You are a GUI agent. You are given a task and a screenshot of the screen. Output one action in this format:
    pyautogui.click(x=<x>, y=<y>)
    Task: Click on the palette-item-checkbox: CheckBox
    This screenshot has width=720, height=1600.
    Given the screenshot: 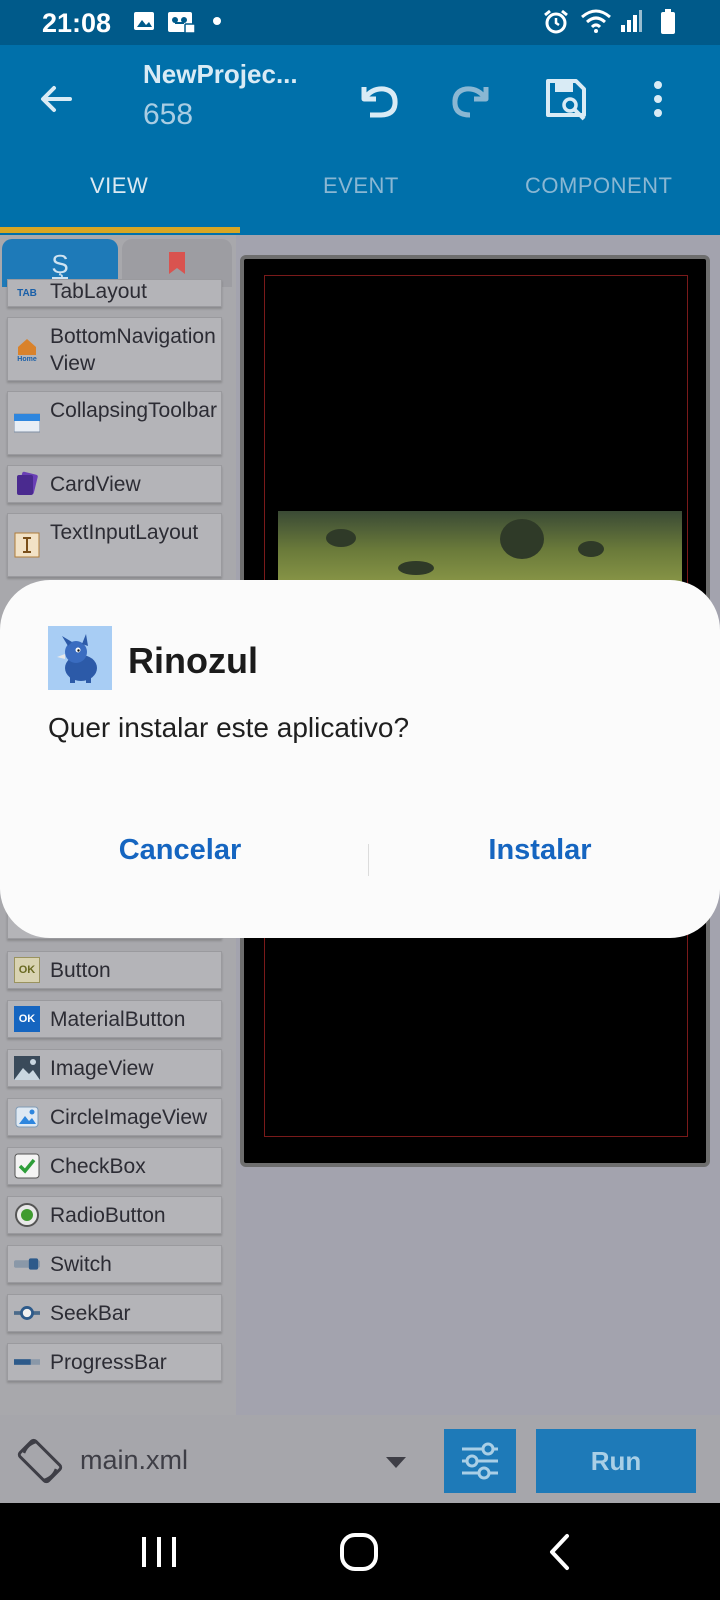 What is the action you would take?
    pyautogui.click(x=114, y=1166)
    